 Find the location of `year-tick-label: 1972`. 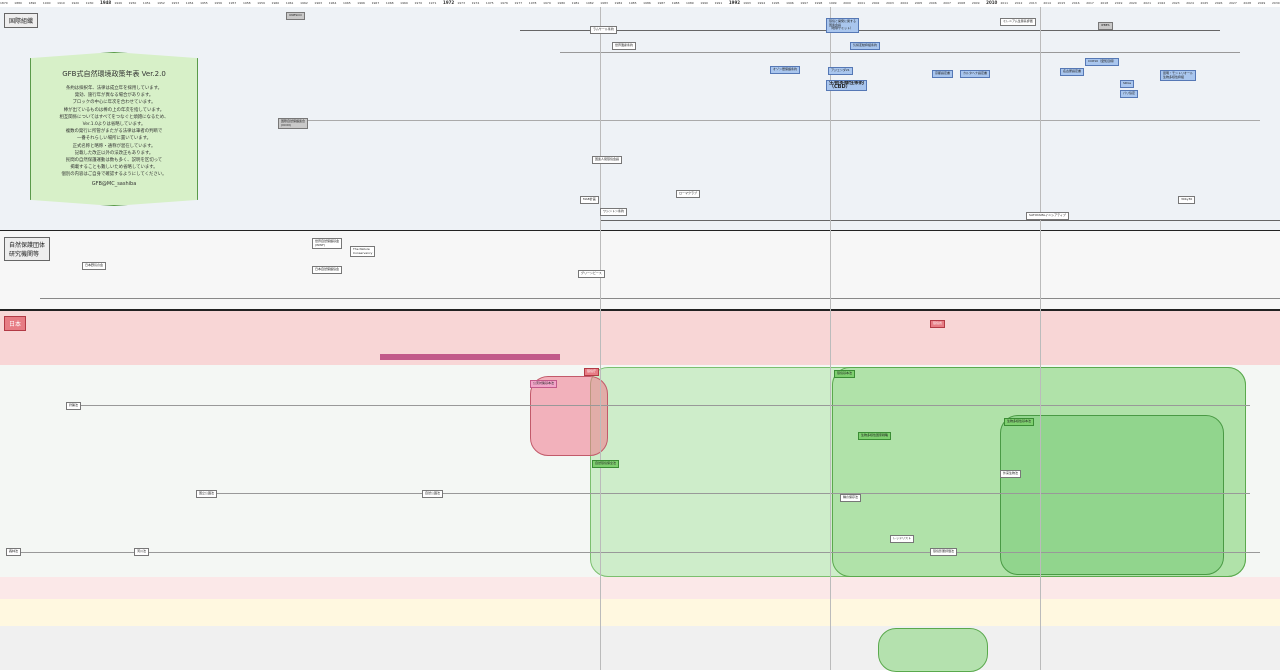

year-tick-label: 1972 is located at coordinates (449, 2).